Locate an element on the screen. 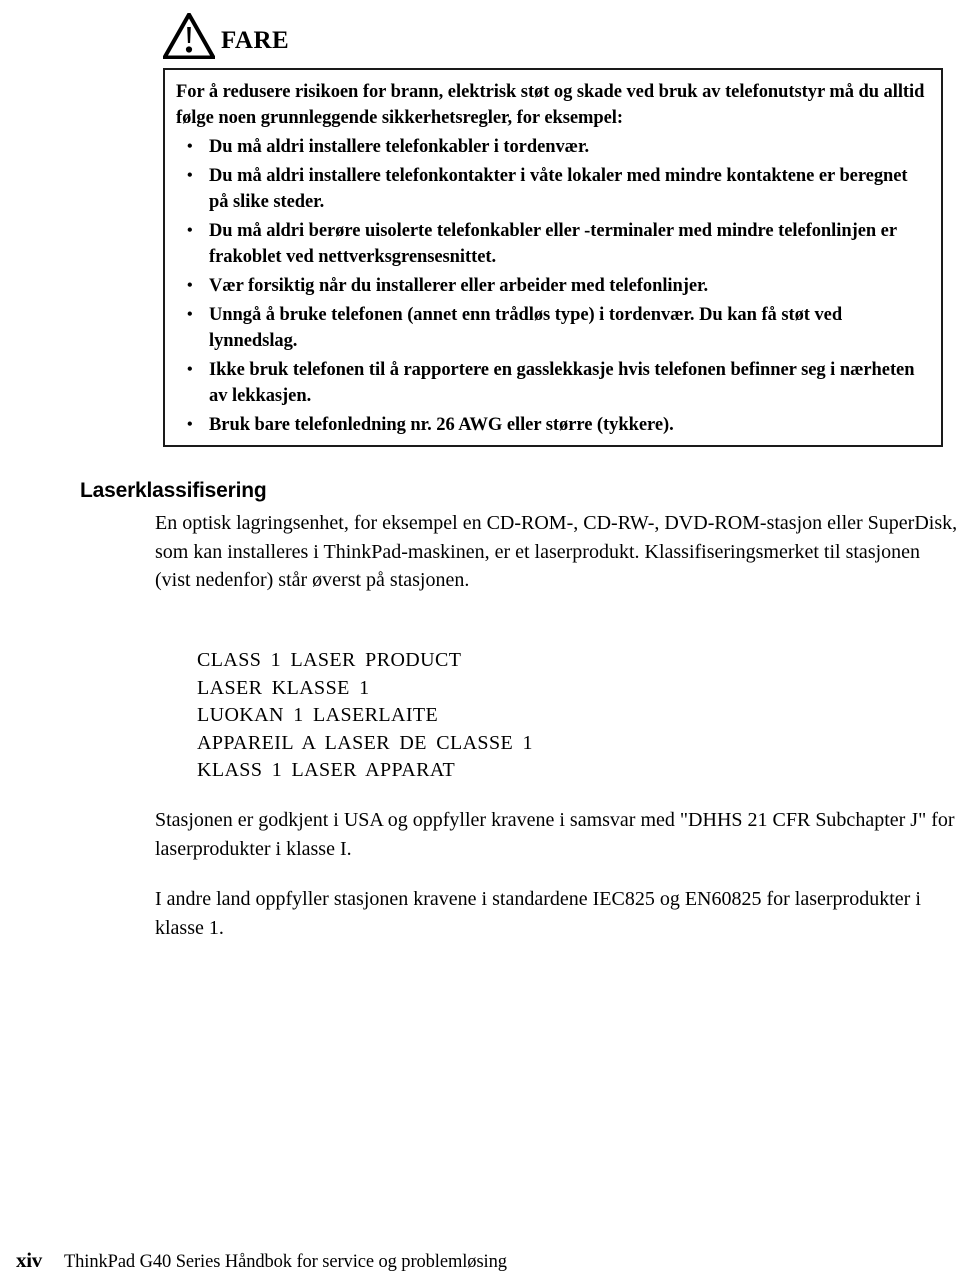  page-number: xiv is located at coordinates (29, 1260).